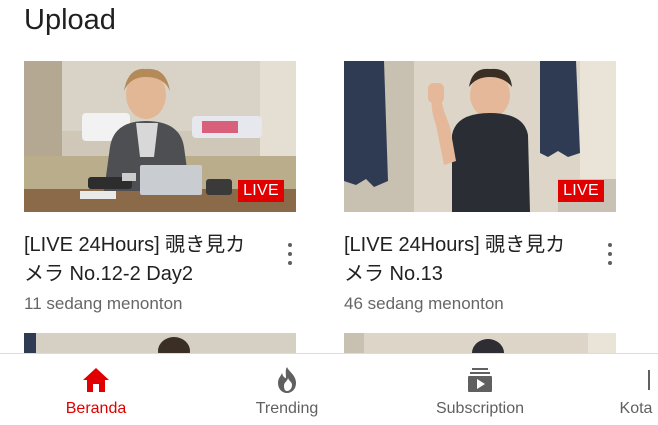 This screenshot has width=658, height=425. I want to click on subscriptions-icon, so click(480, 380).